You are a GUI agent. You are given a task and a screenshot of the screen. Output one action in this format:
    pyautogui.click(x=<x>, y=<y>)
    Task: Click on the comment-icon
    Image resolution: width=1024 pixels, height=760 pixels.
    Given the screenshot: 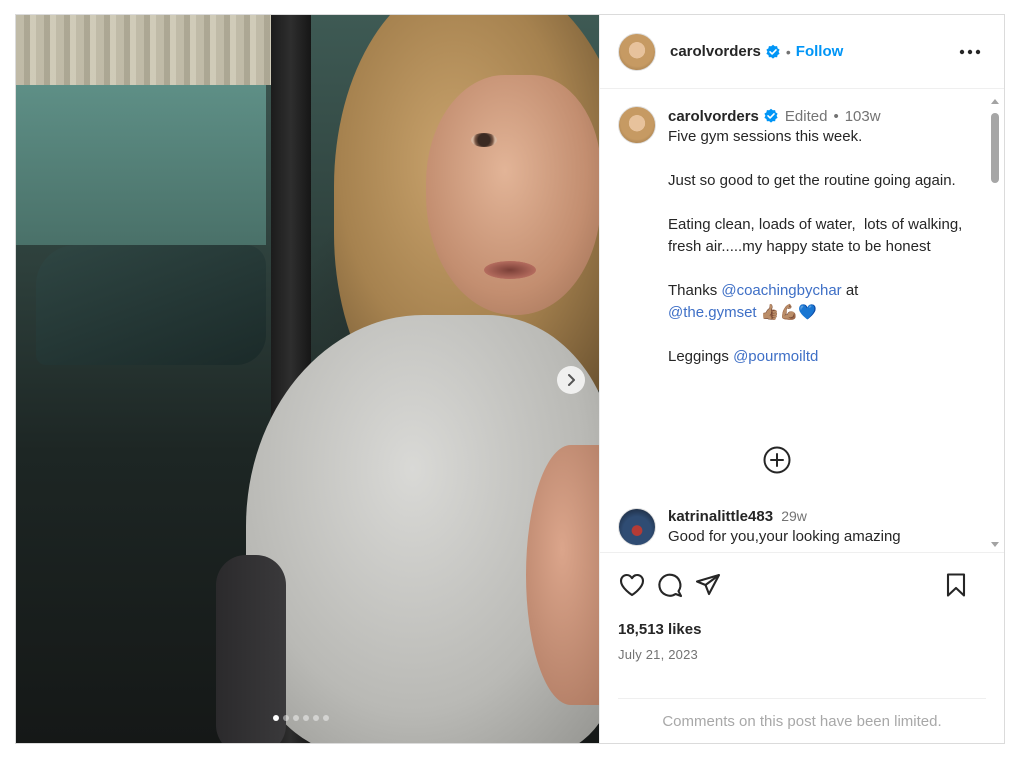 What is the action you would take?
    pyautogui.click(x=670, y=585)
    